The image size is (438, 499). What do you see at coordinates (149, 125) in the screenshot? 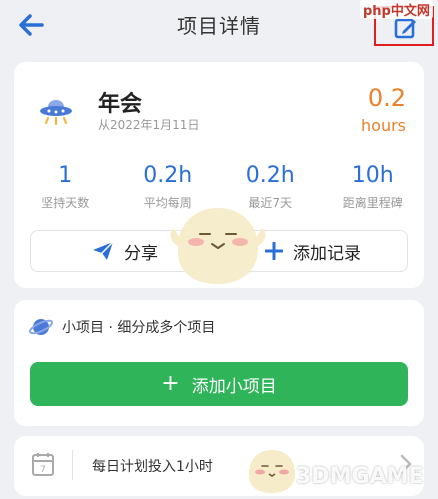
I see `project-start-date: 从2022年1月11日` at bounding box center [149, 125].